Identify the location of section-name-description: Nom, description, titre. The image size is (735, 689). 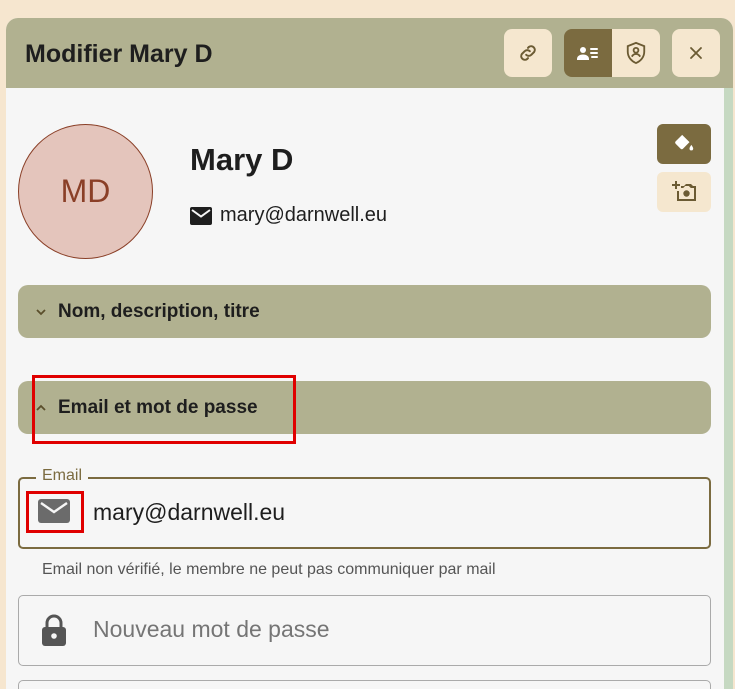
(364, 311).